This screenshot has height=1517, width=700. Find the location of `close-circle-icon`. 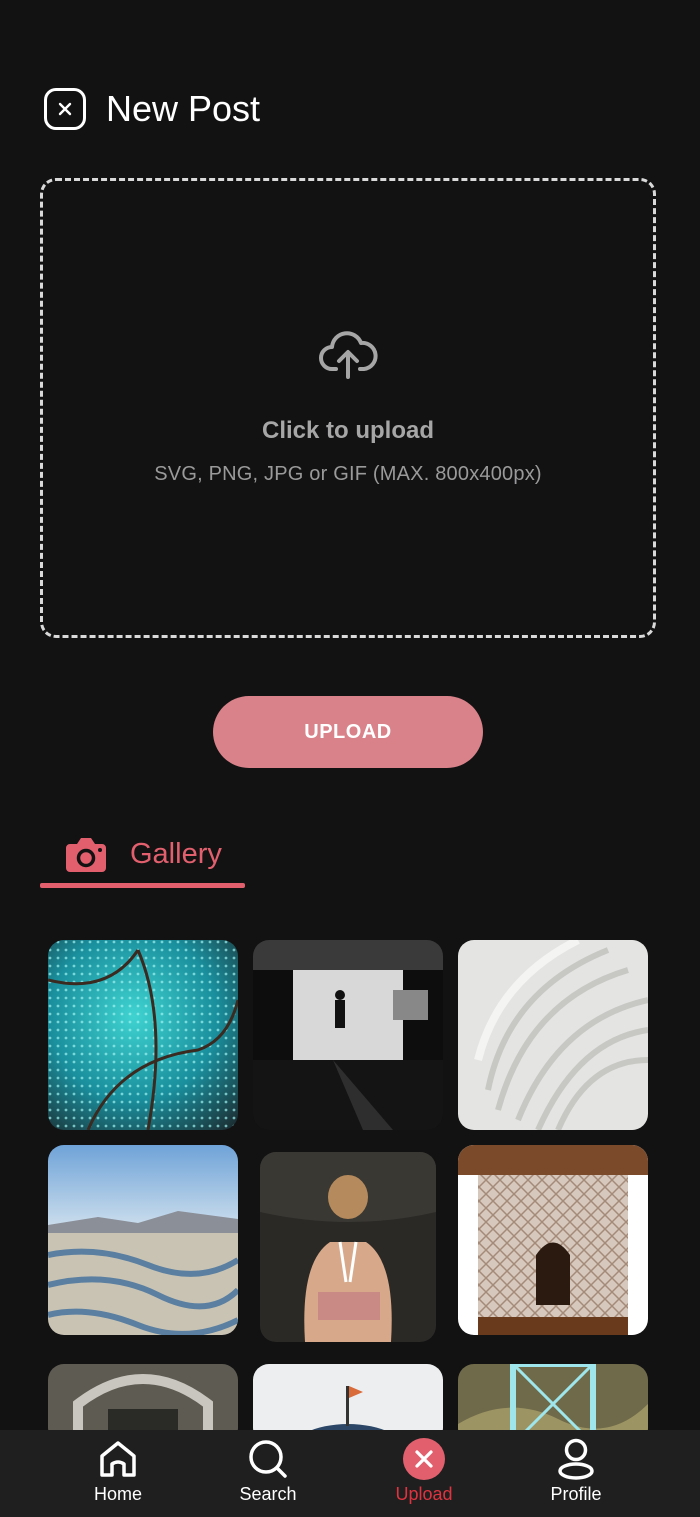

close-circle-icon is located at coordinates (424, 1459).